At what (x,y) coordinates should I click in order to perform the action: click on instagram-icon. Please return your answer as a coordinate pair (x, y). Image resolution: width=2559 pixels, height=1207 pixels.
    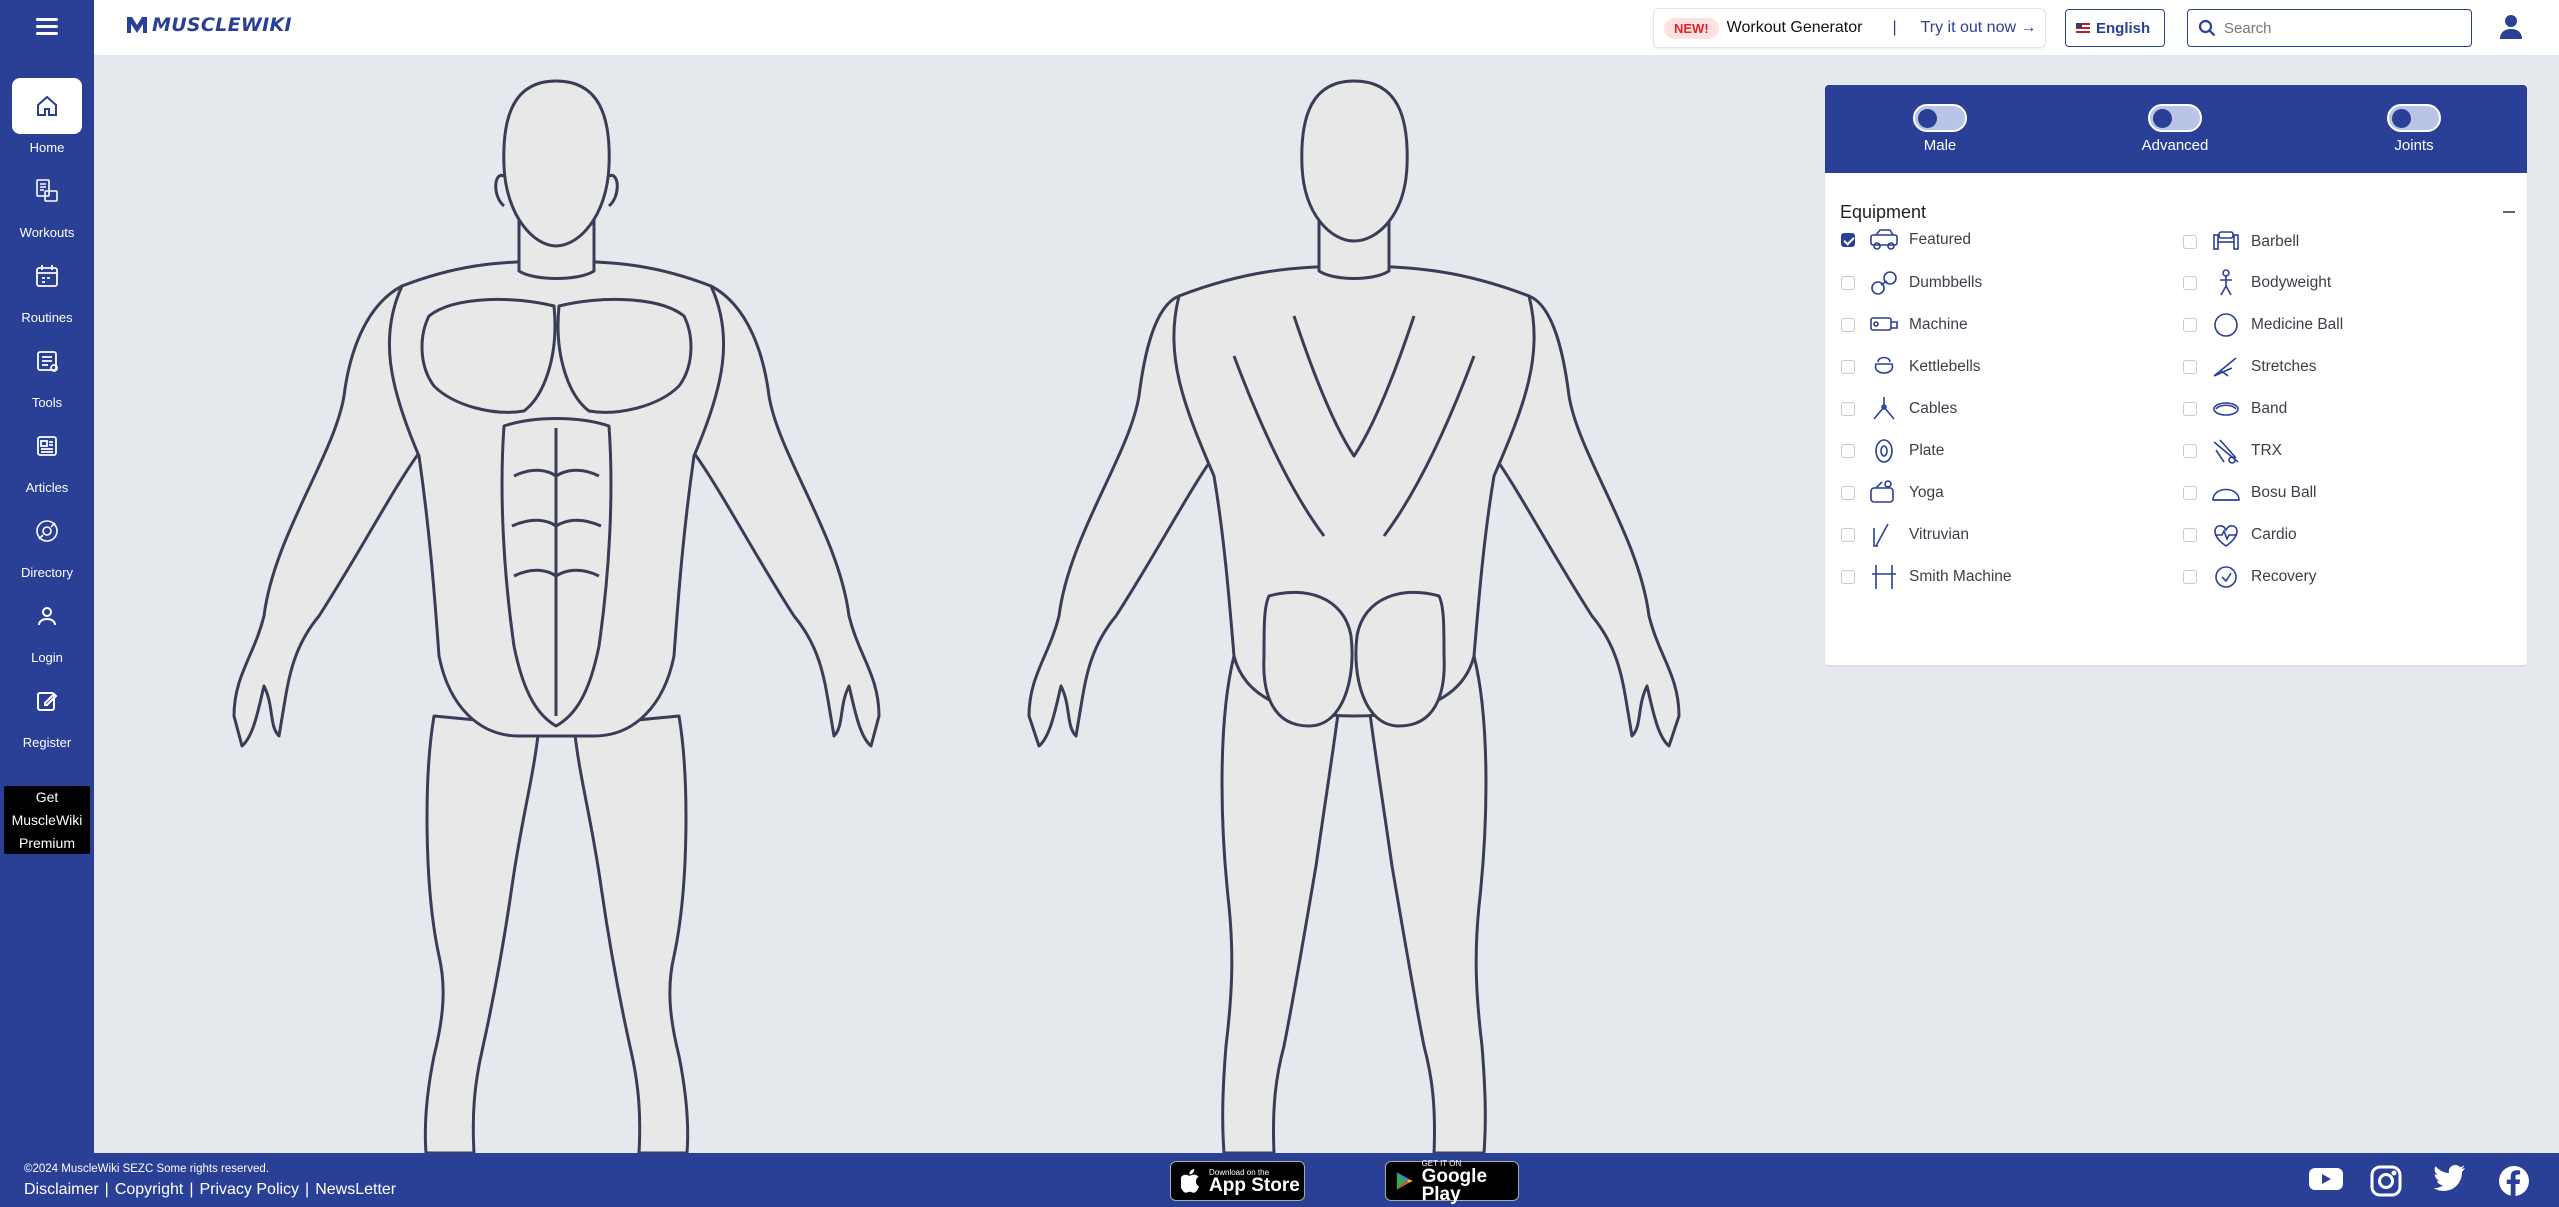
    Looking at the image, I should click on (2386, 1183).